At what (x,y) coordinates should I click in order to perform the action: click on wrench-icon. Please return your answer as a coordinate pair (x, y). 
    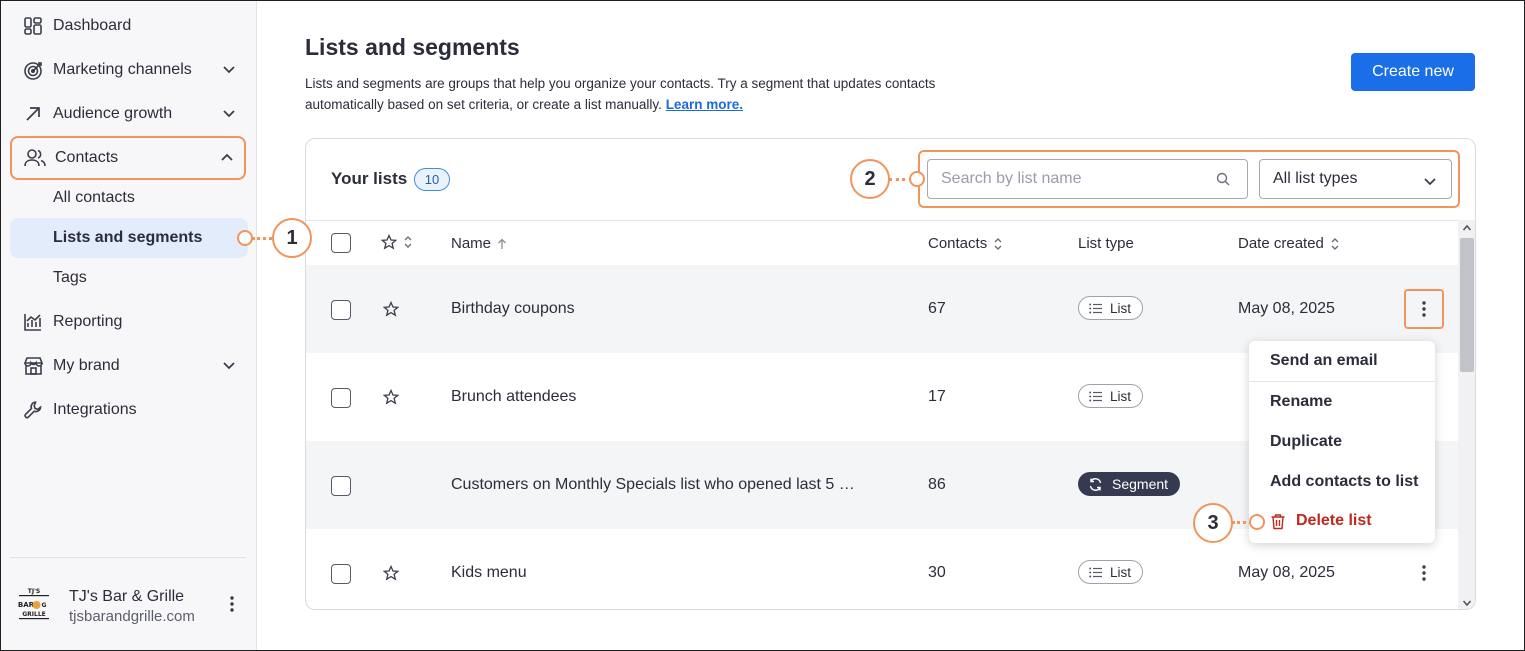
    Looking at the image, I should click on (33, 410).